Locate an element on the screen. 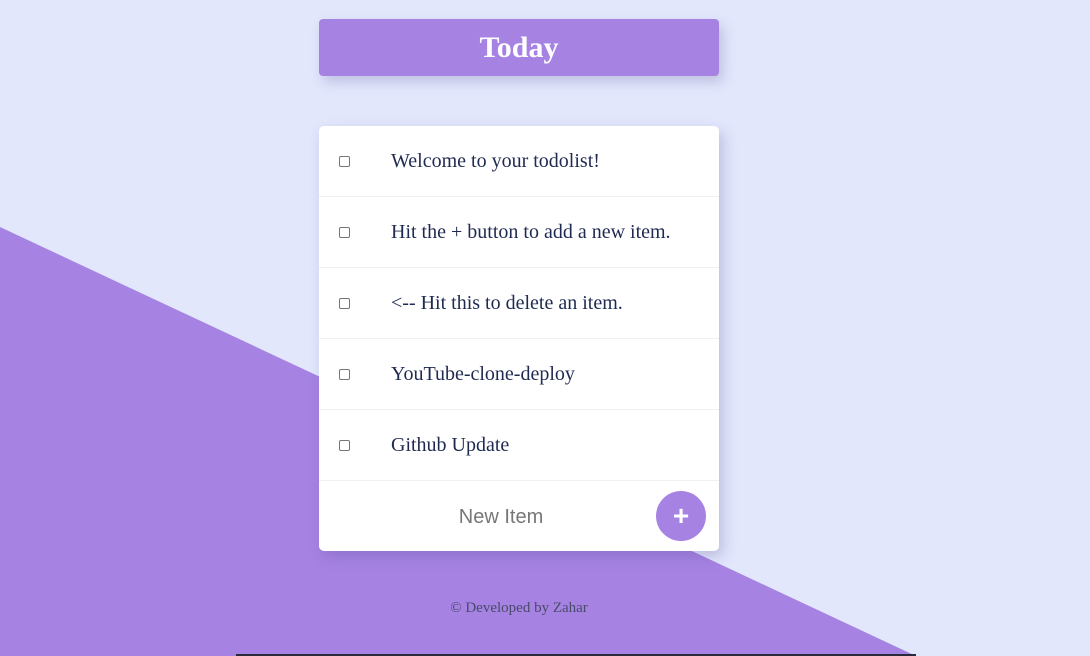  new-item-form: + is located at coordinates (519, 516).